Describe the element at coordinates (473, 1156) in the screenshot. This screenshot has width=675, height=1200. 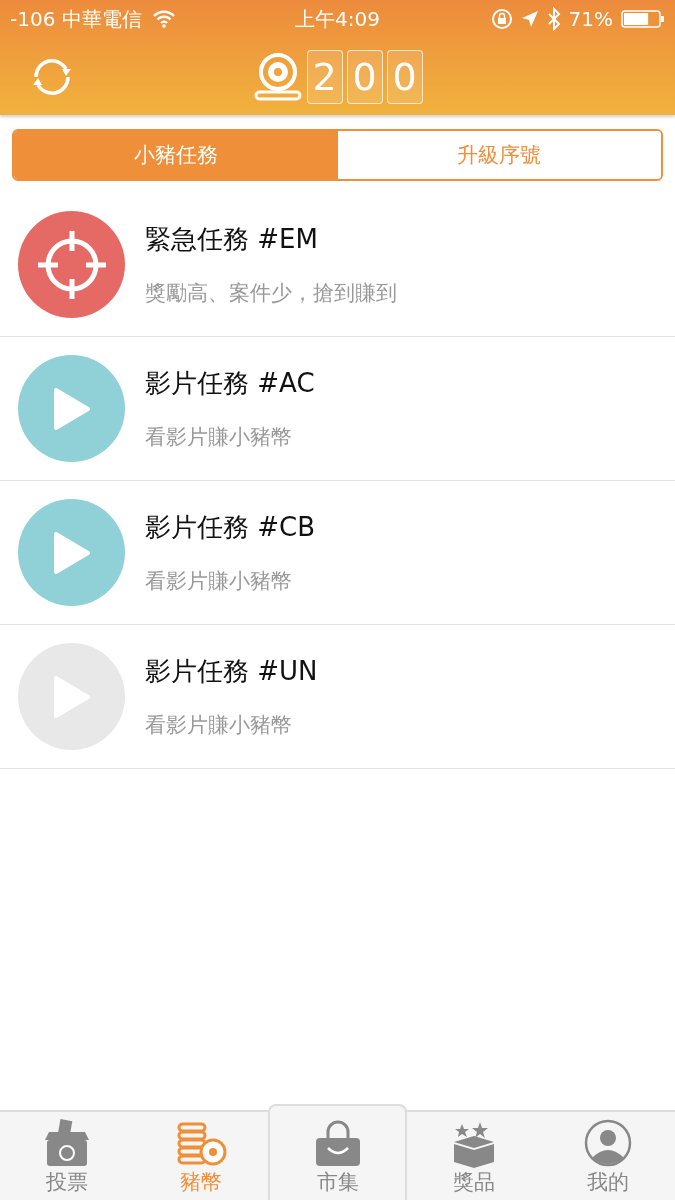
I see `nav-tab: 獎品` at that location.